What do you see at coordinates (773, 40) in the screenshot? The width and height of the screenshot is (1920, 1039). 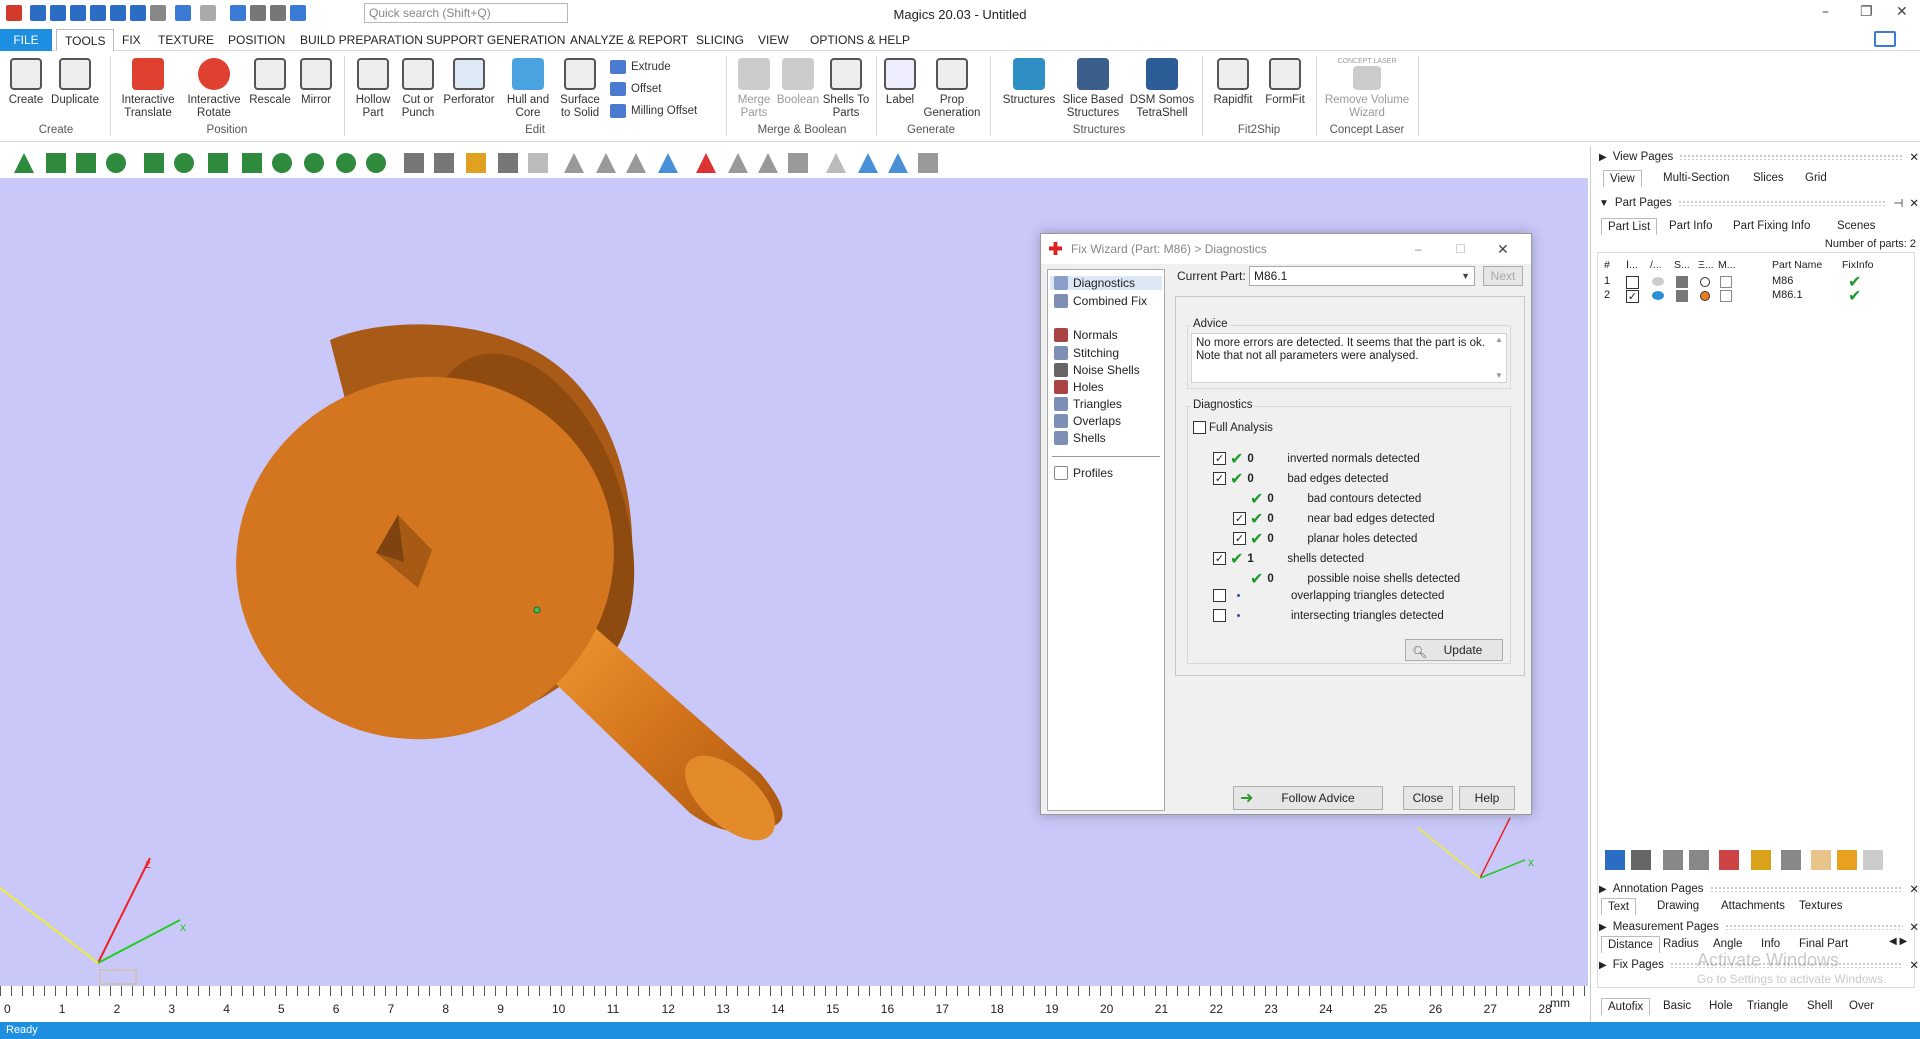 I see `menu-view: VIEW` at bounding box center [773, 40].